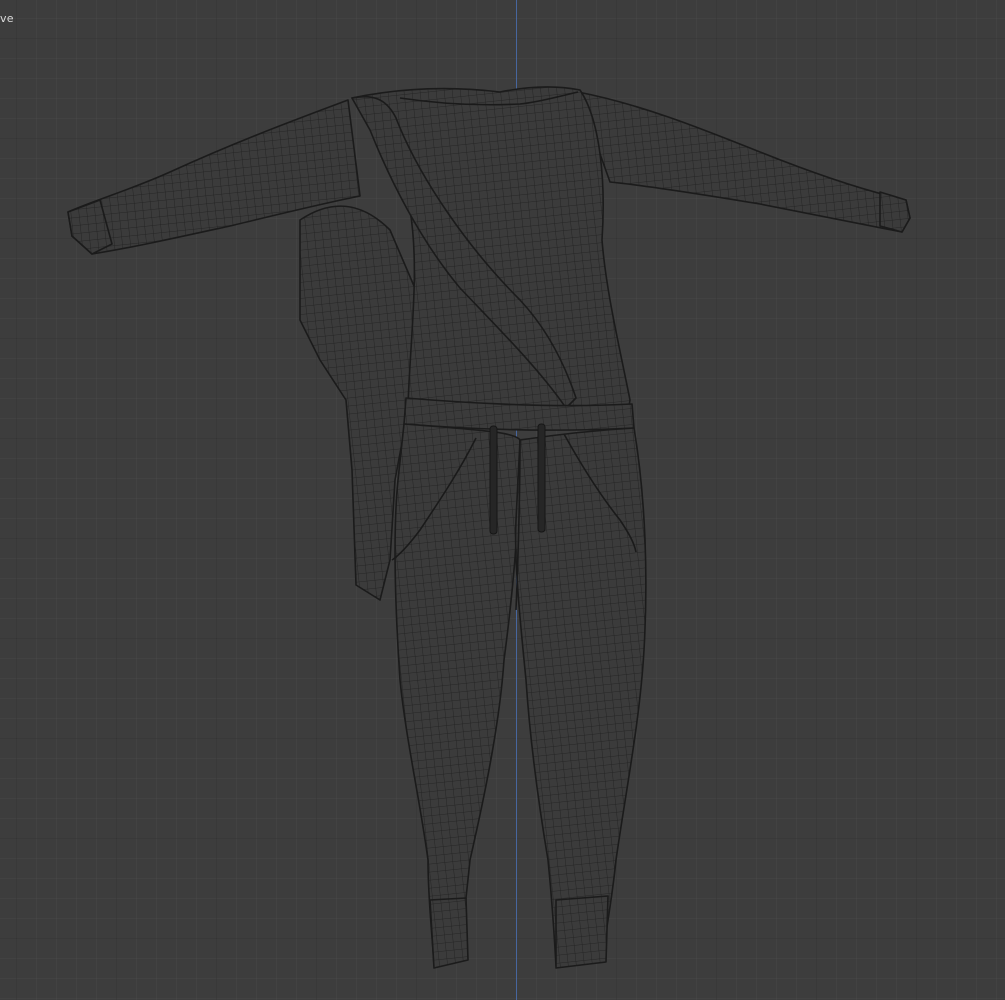  I want to click on pants-right-leg, so click(580, 697).